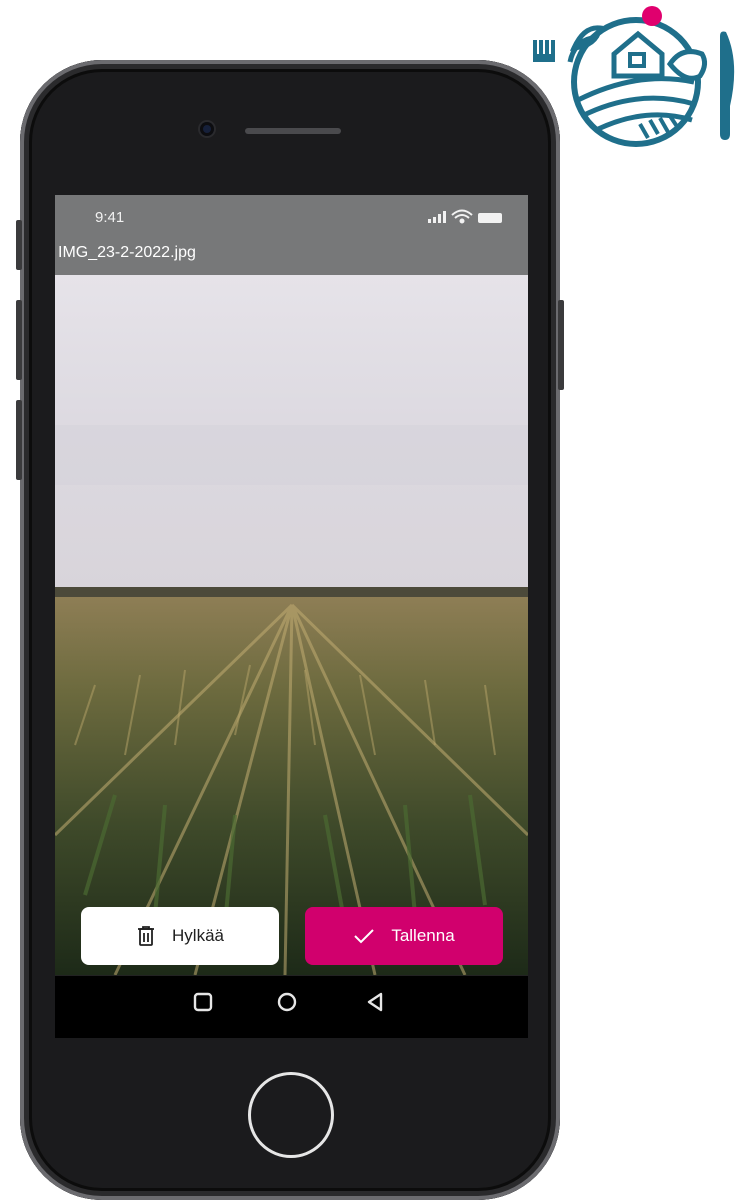 The height and width of the screenshot is (1200, 745). Describe the element at coordinates (203, 1002) in the screenshot. I see `square-icon` at that location.